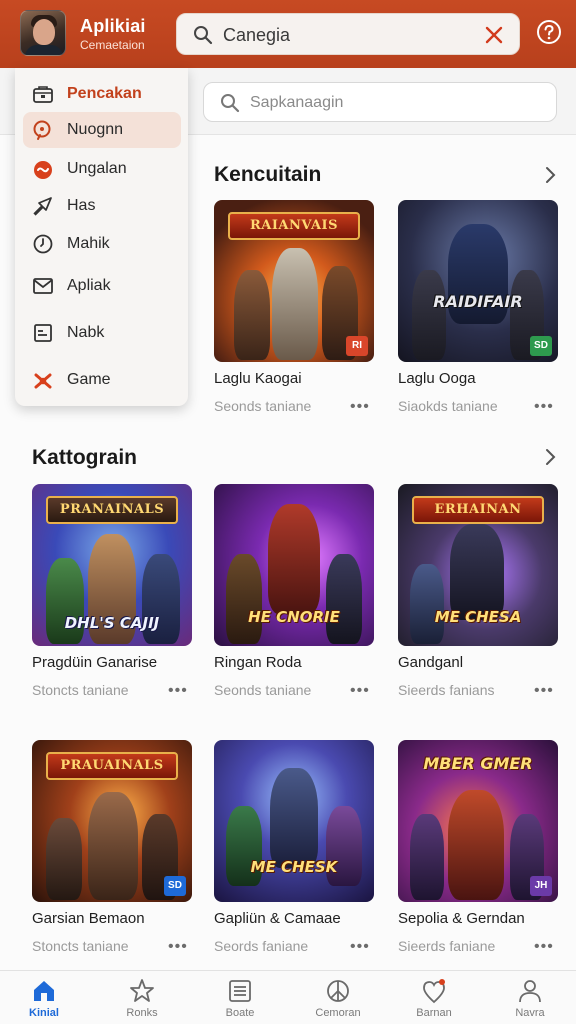  What do you see at coordinates (112, 510) in the screenshot?
I see `game-banner-text: PRANAINALS` at bounding box center [112, 510].